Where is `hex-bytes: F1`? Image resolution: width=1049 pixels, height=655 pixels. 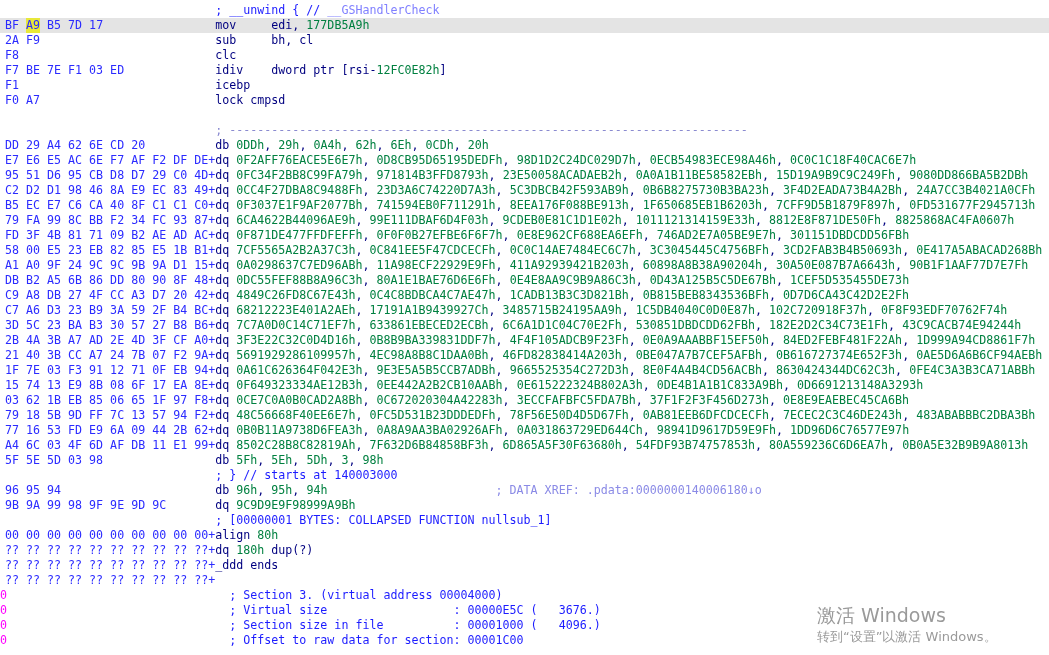
hex-bytes: F1 is located at coordinates (12, 85).